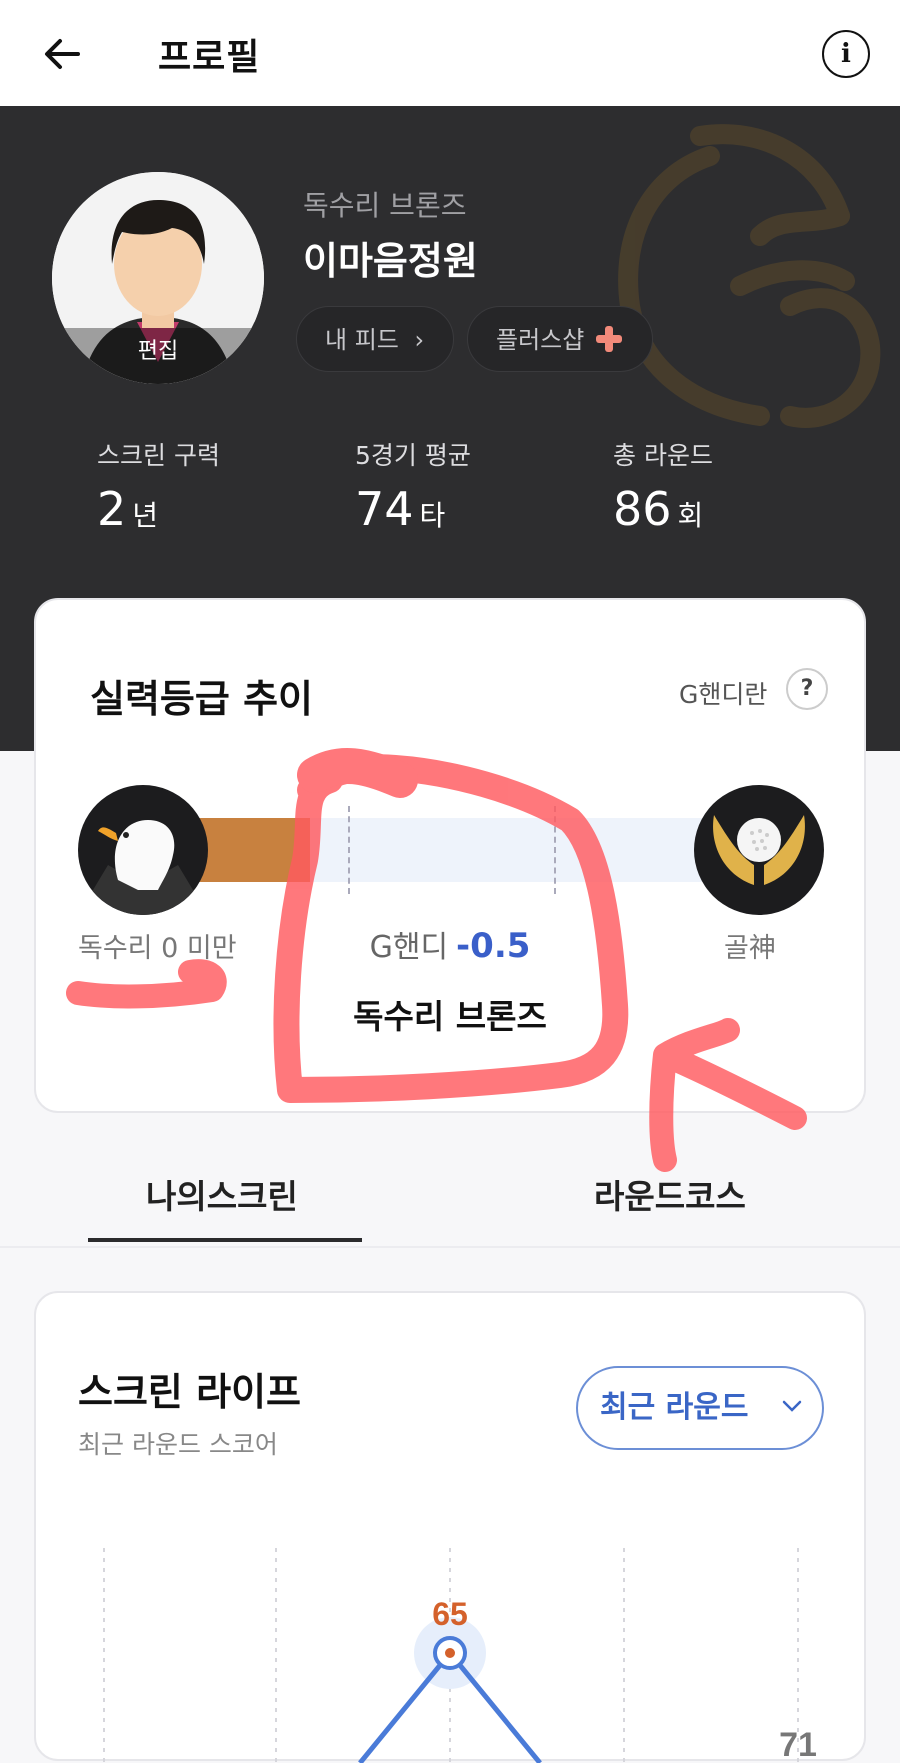 The height and width of the screenshot is (1763, 900). I want to click on avatar: 편집, so click(158, 278).